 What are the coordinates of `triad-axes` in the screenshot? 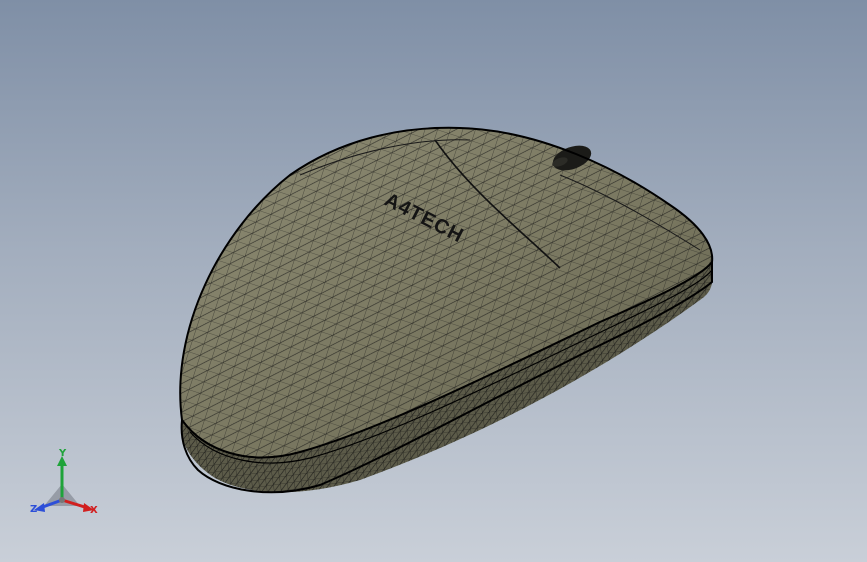 It's located at (64, 484).